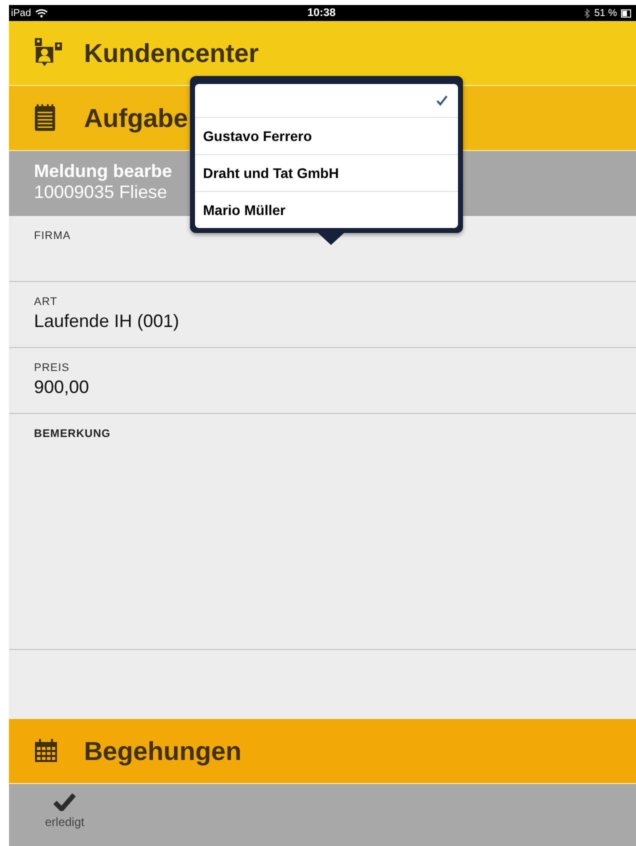 Image resolution: width=636 pixels, height=846 pixels. I want to click on field-label: ART, so click(46, 302).